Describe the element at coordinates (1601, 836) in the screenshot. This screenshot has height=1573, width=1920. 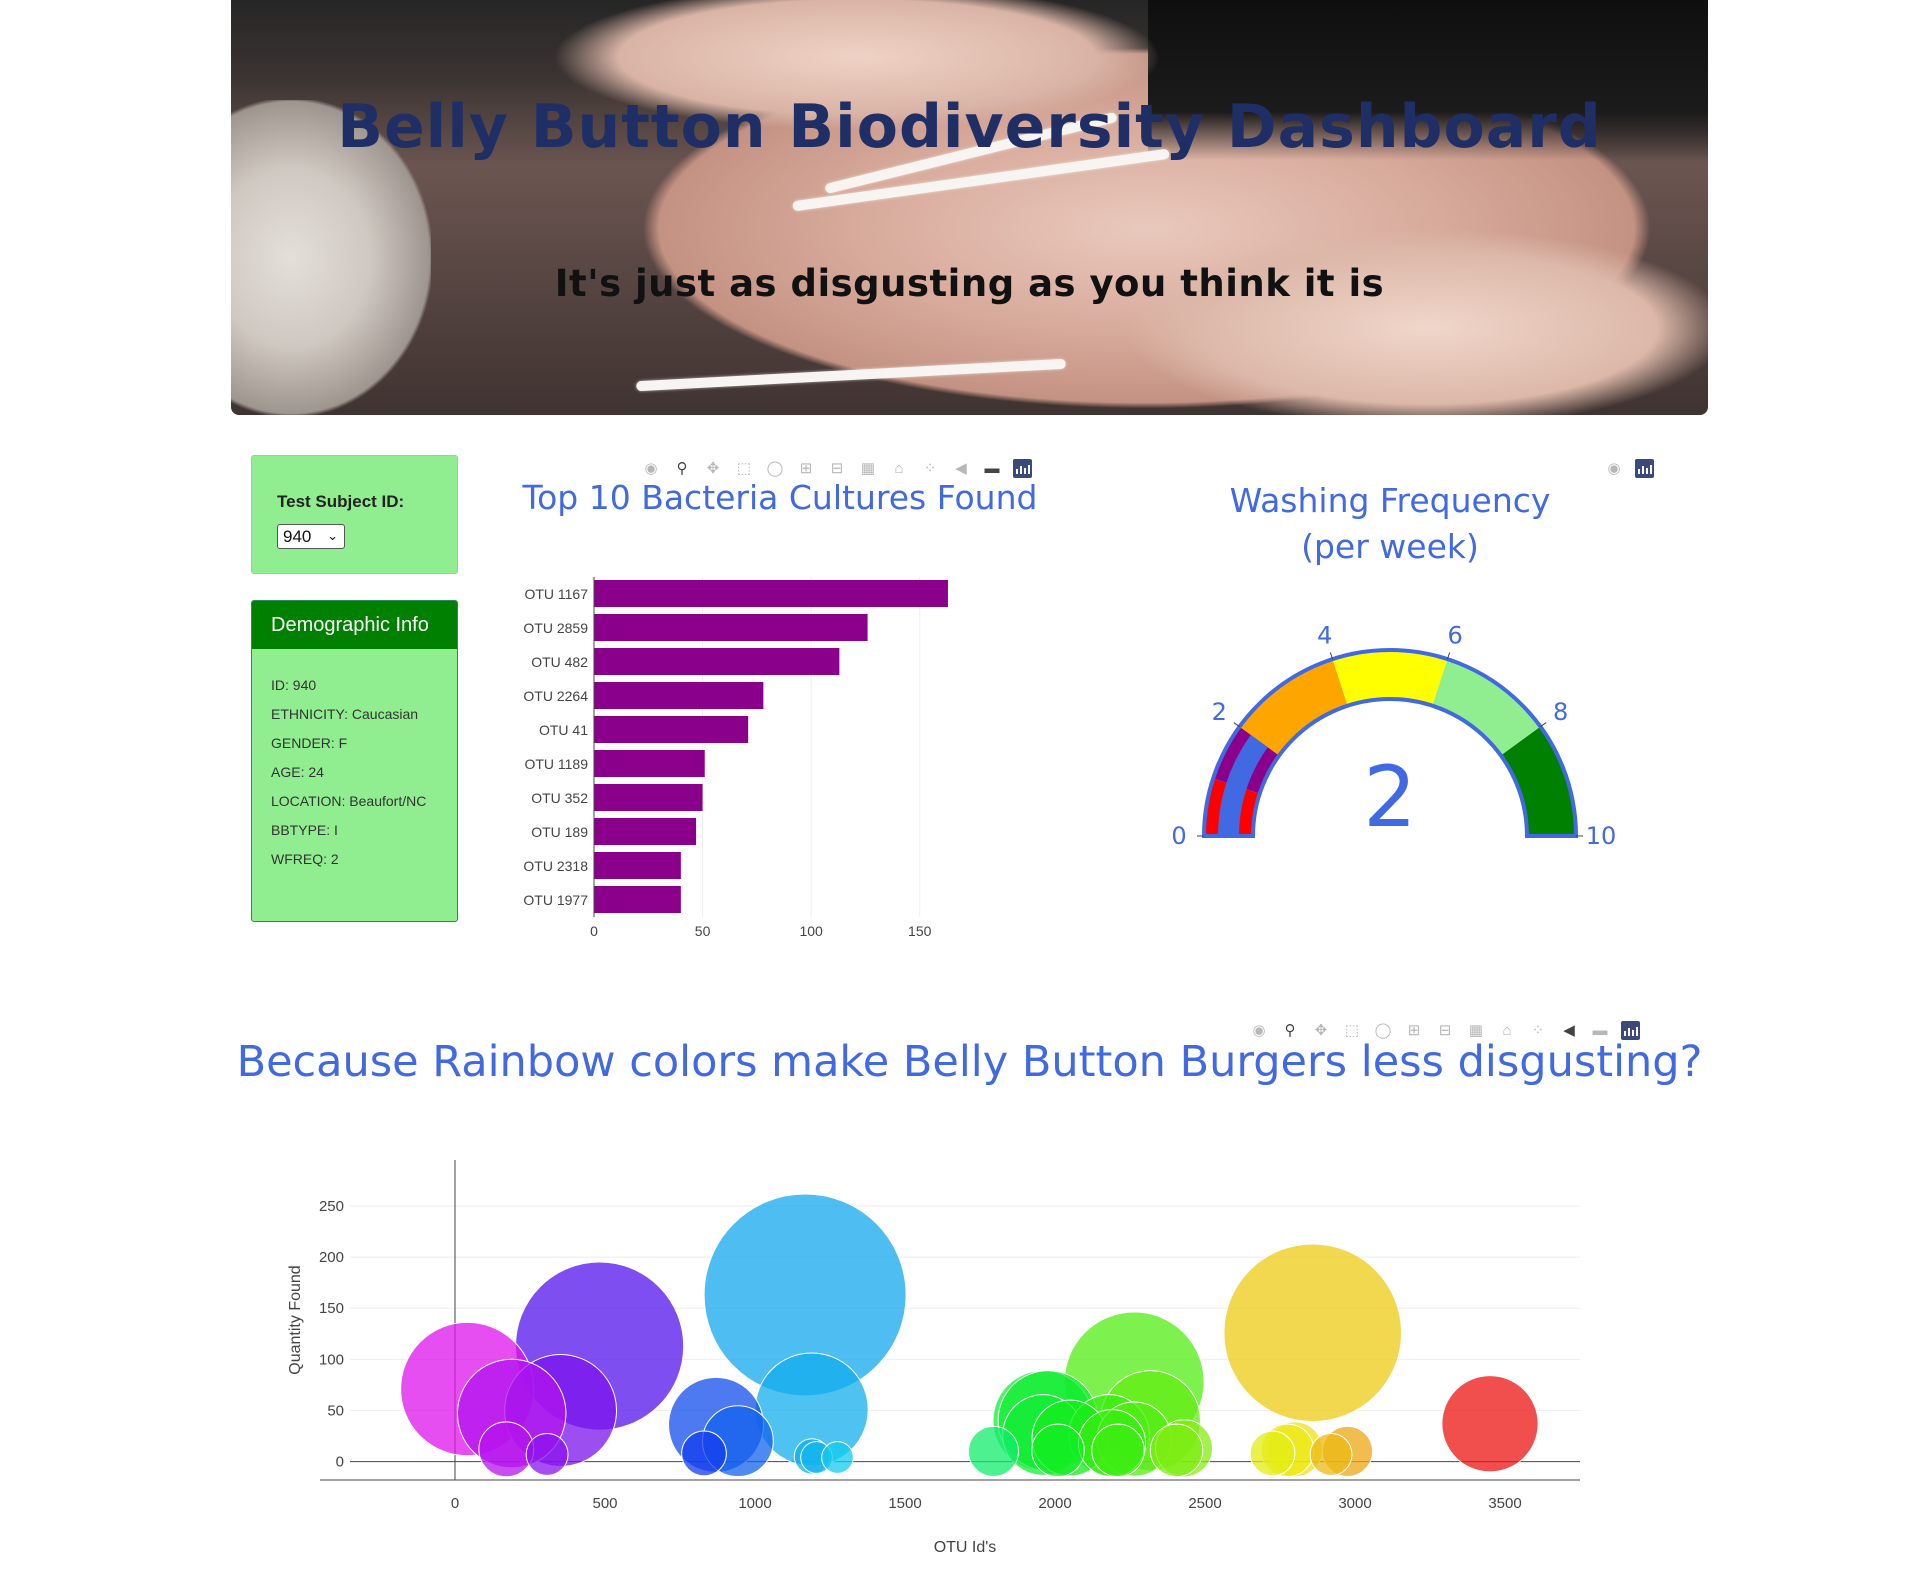
I see `gauge-tick-label: 10` at that location.